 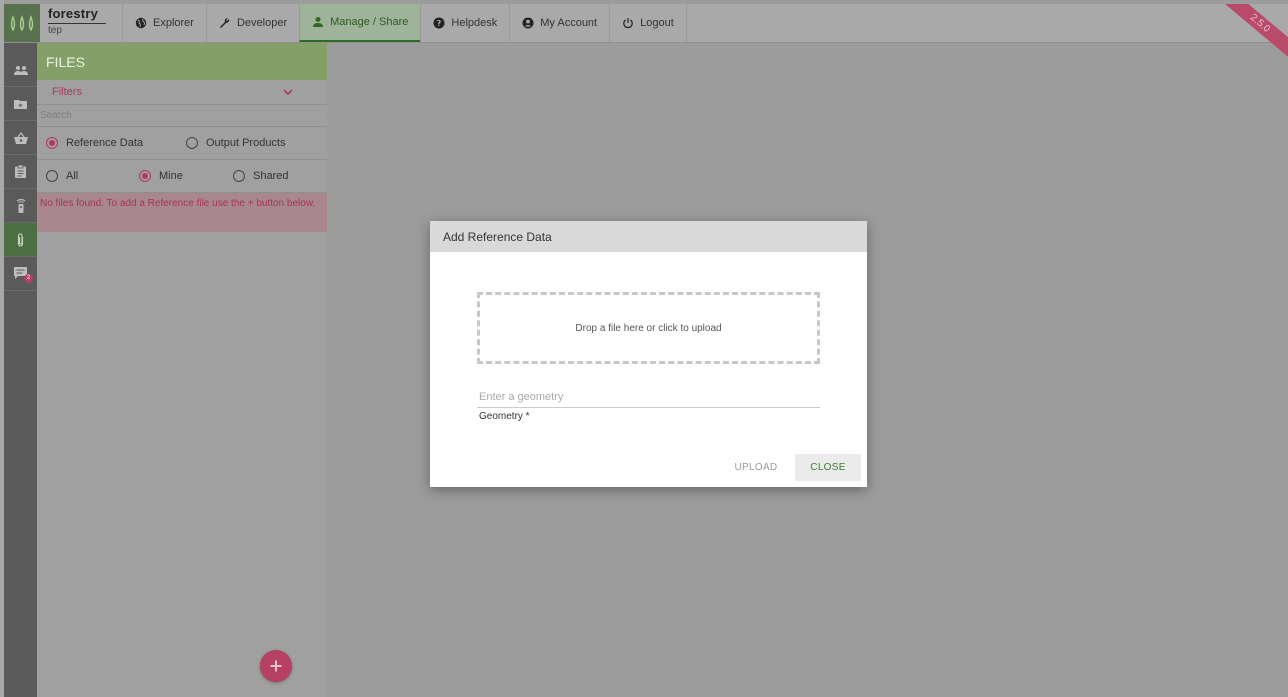 I want to click on dropzone-text: Drop a file here or click to upload, so click(x=648, y=328).